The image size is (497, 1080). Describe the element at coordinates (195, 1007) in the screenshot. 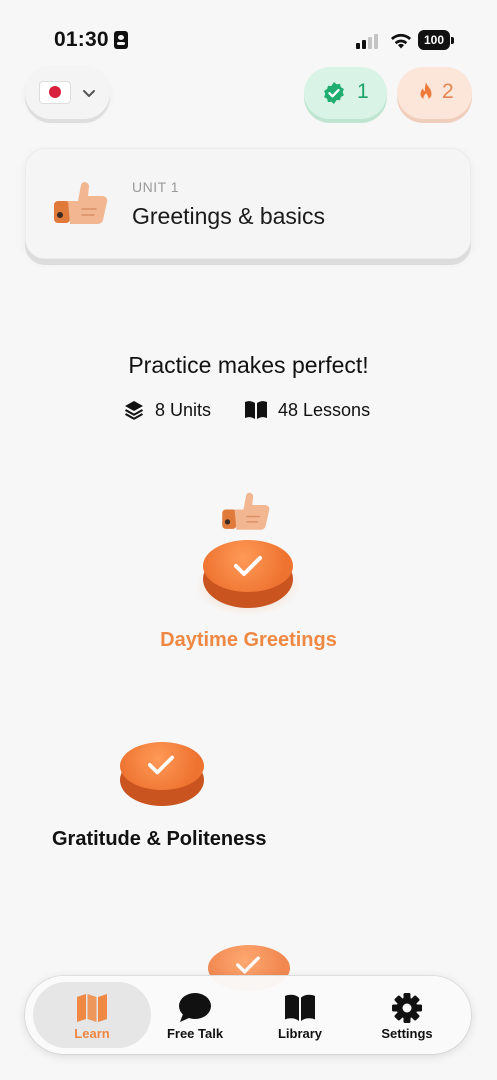

I see `speech-bubble-icon` at that location.